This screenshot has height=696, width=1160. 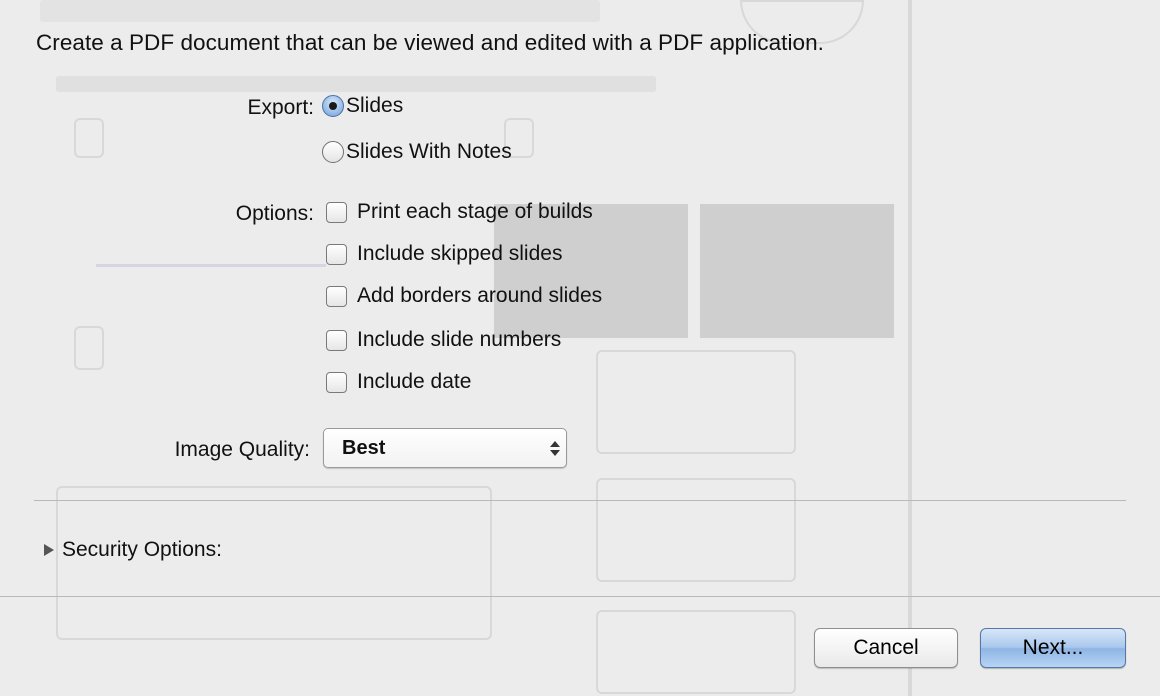 I want to click on checkbox-include-skipped-label: Include skipped slides, so click(x=460, y=253).